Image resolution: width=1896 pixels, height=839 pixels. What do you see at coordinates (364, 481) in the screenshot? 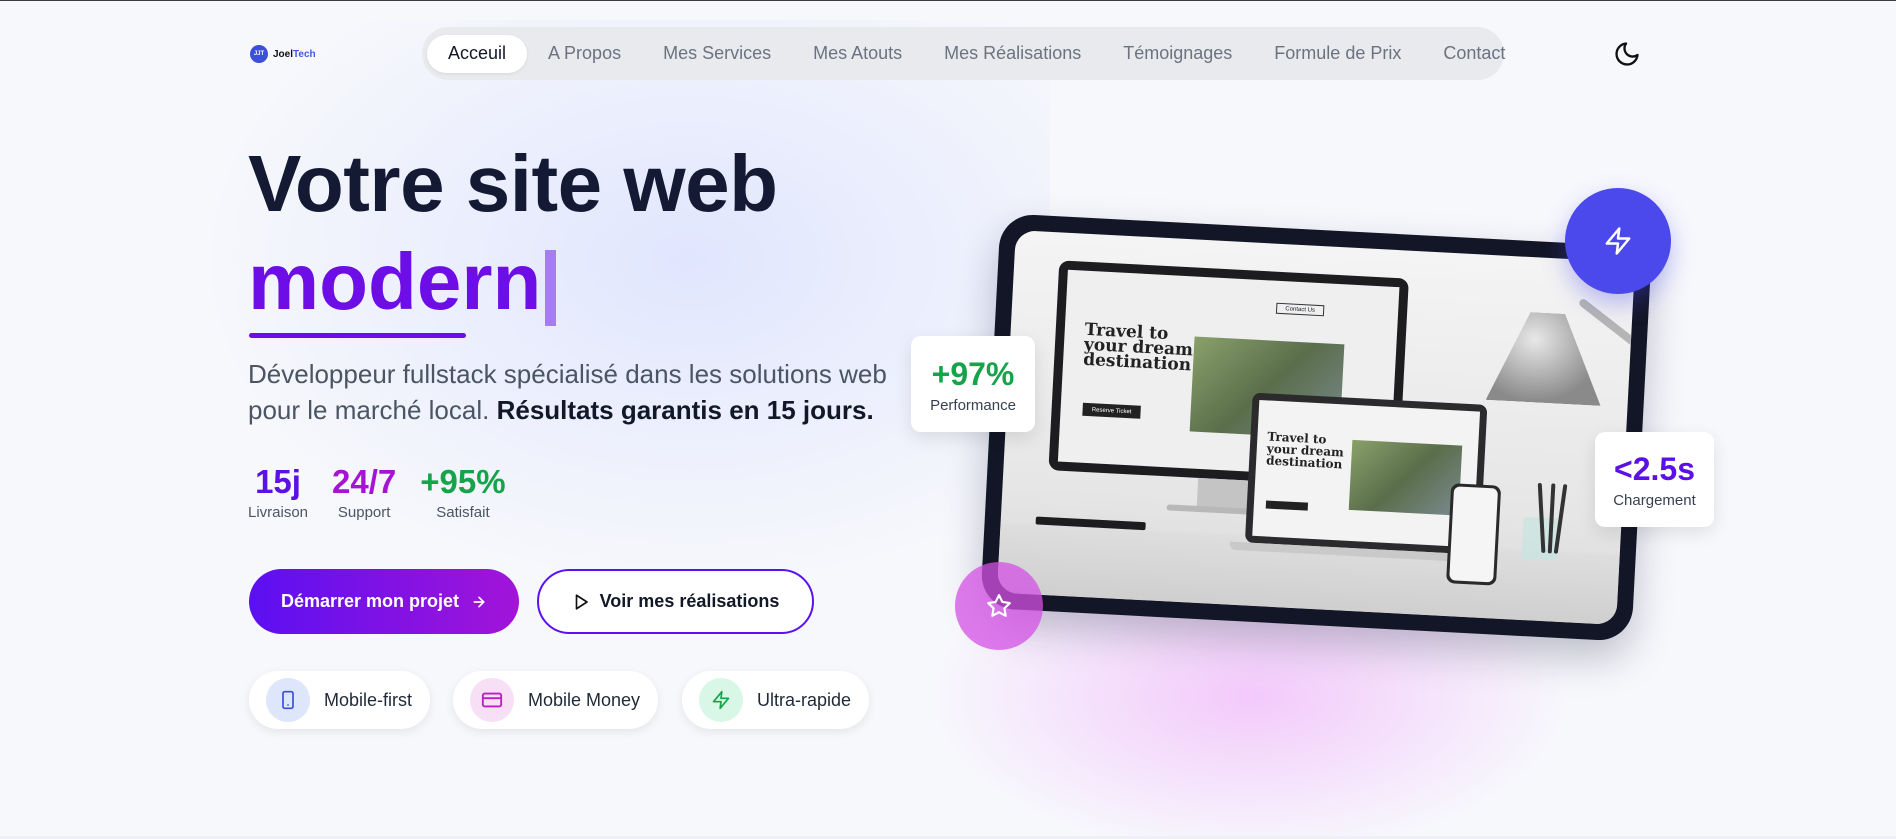
I see `stat-value: 24/7` at bounding box center [364, 481].